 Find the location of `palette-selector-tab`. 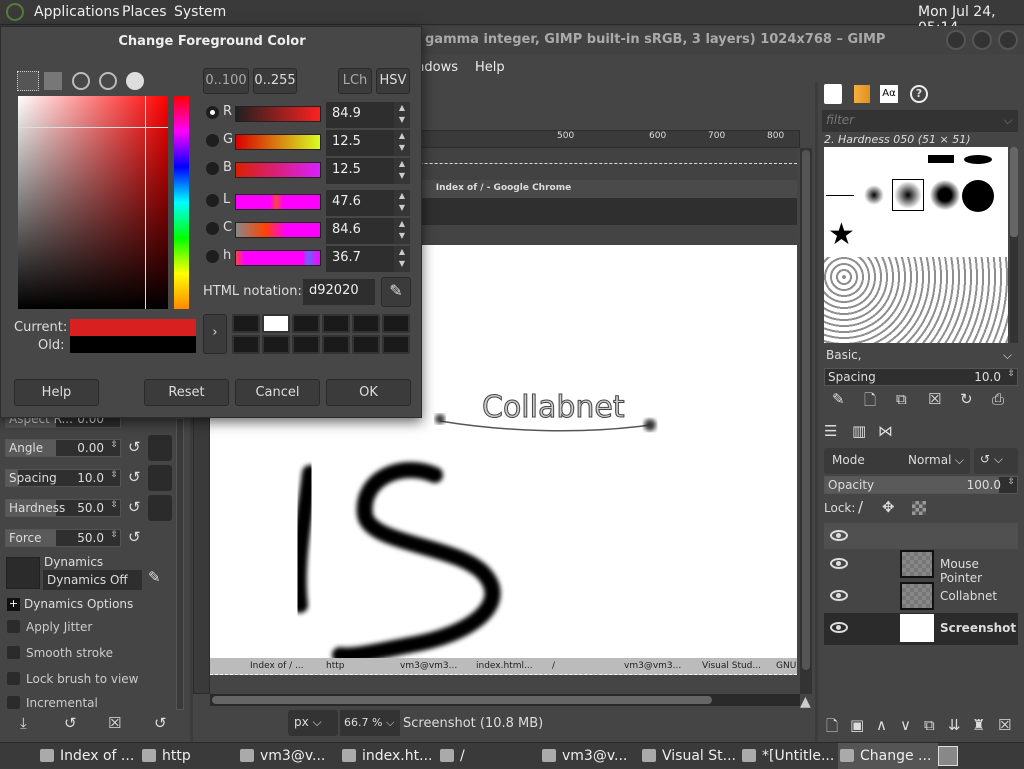

palette-selector-tab is located at coordinates (135, 81).